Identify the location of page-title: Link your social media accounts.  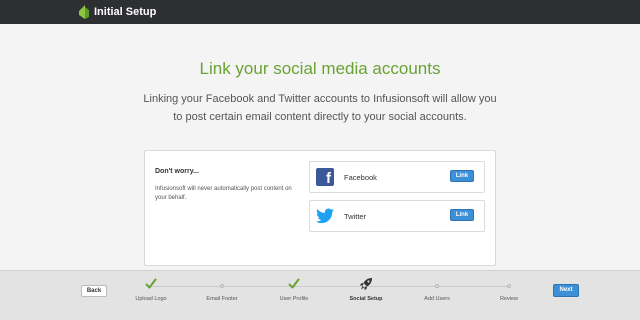
(320, 68).